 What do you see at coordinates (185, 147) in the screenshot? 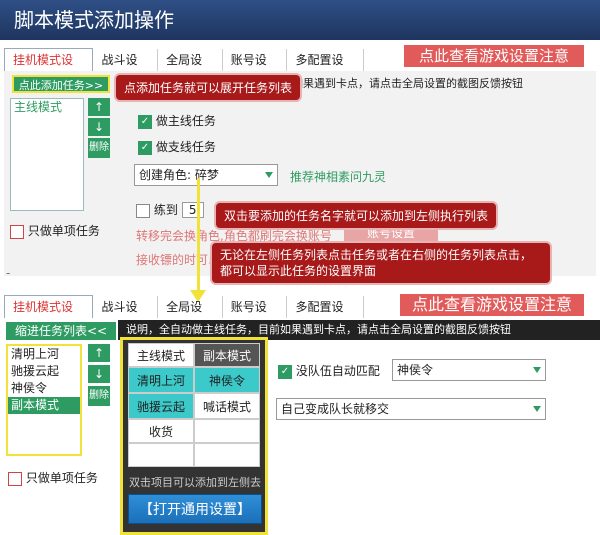
I see `do-side-label: 做支线任务` at bounding box center [185, 147].